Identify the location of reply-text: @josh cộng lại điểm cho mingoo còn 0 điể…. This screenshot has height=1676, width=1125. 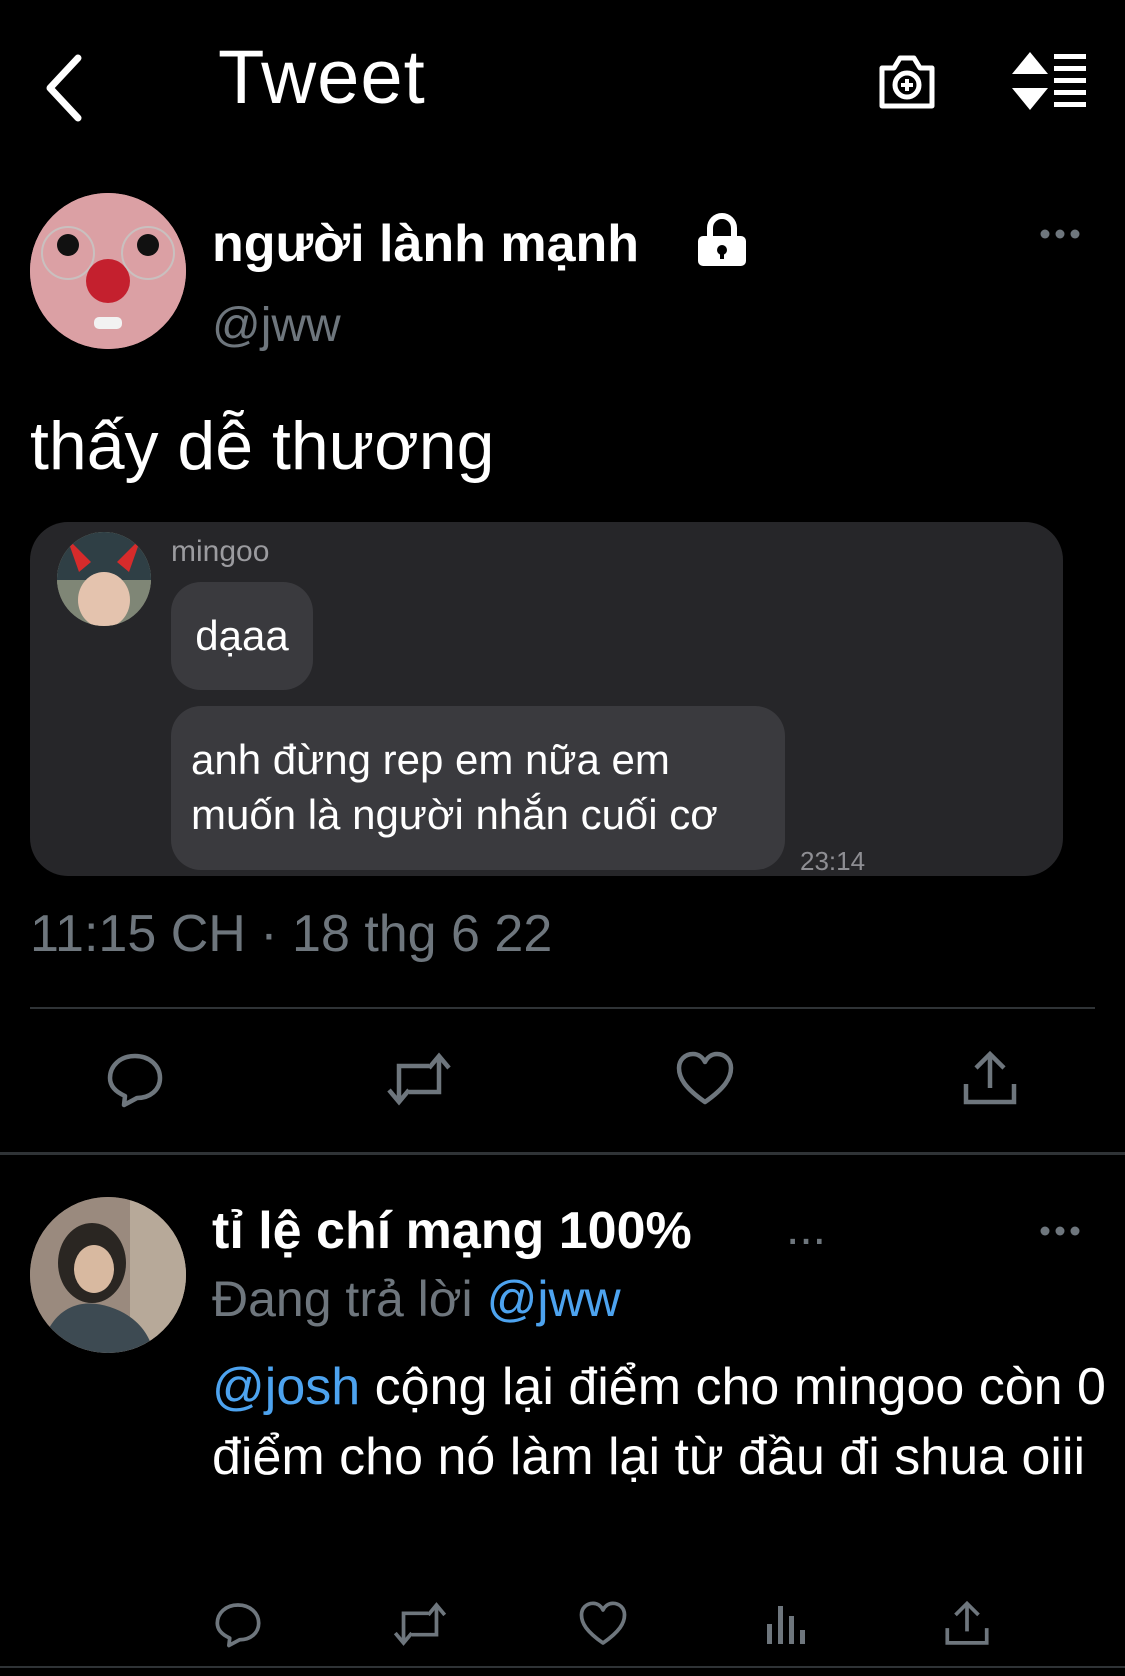
(662, 1422).